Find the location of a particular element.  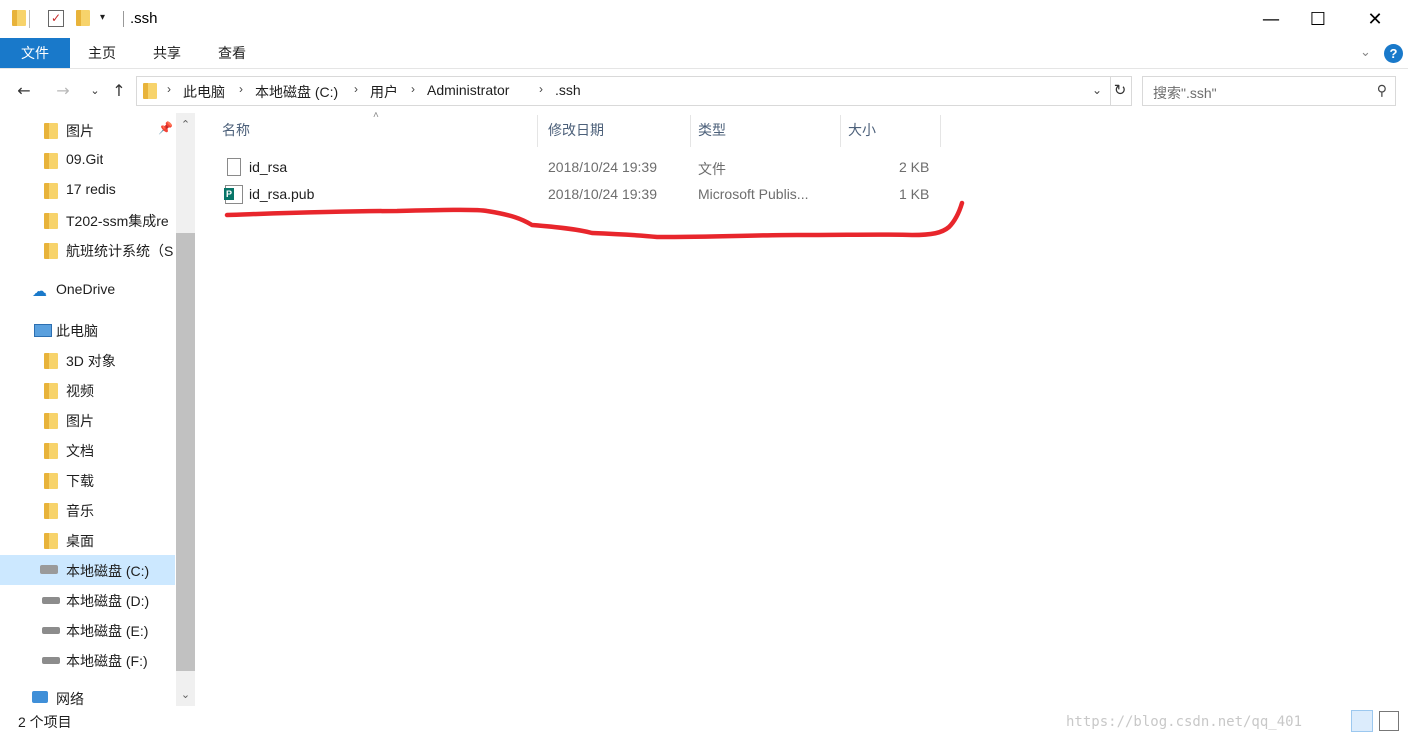

sidebar-item-t202: T202-ssm集成re is located at coordinates (87, 220).